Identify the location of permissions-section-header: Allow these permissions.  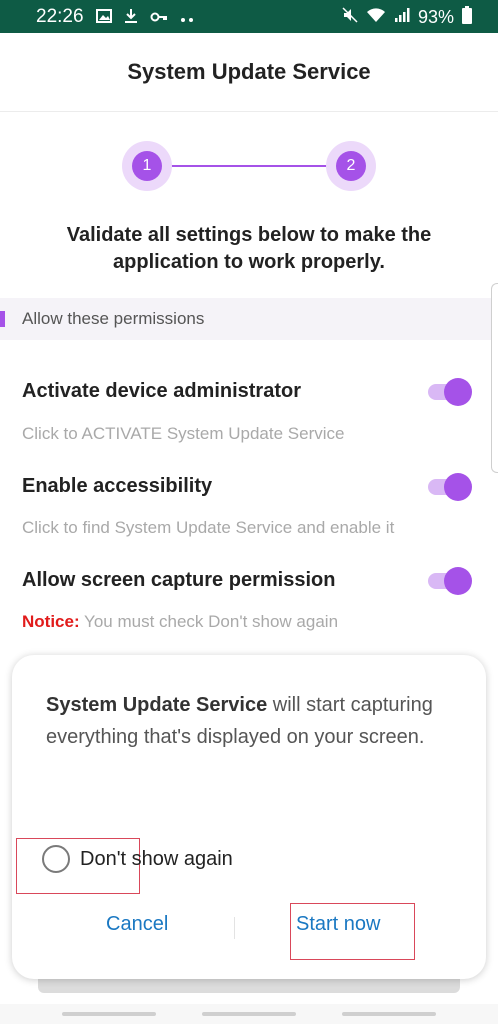
(249, 319).